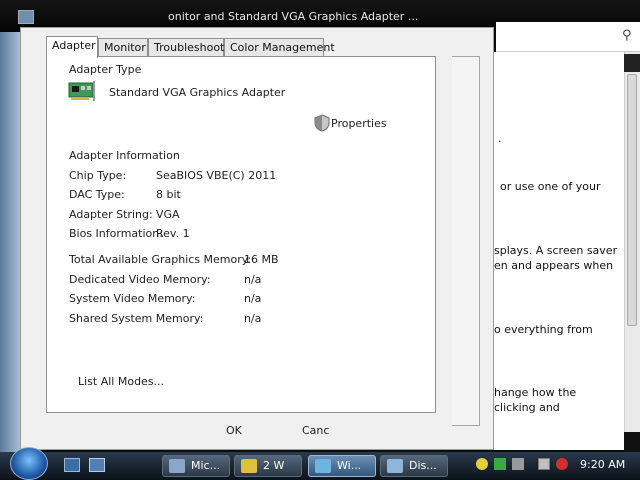  What do you see at coordinates (261, 259) in the screenshot?
I see `memory-value: 16 MB` at bounding box center [261, 259].